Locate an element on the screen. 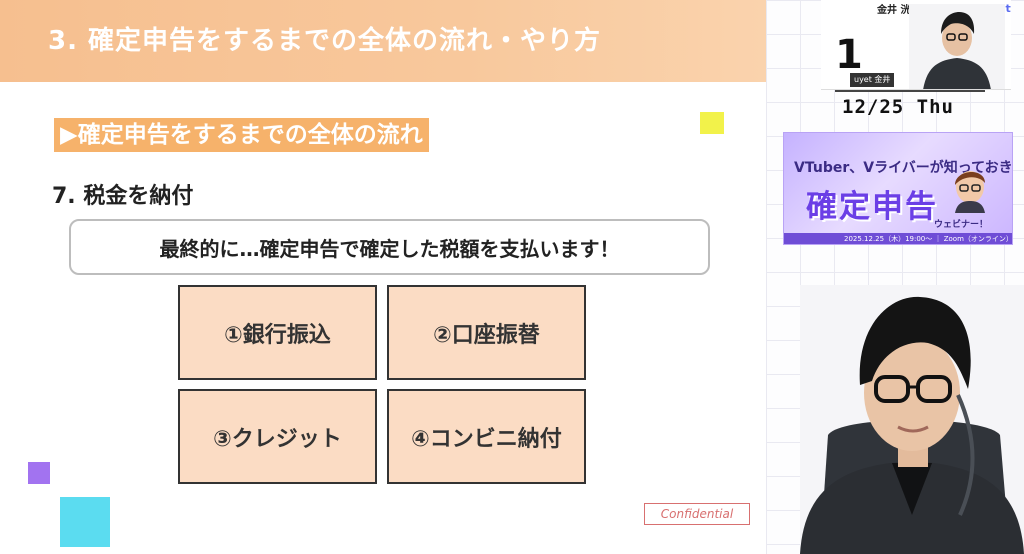 The image size is (1024, 554). event-date: 12/25 Thu is located at coordinates (898, 107).